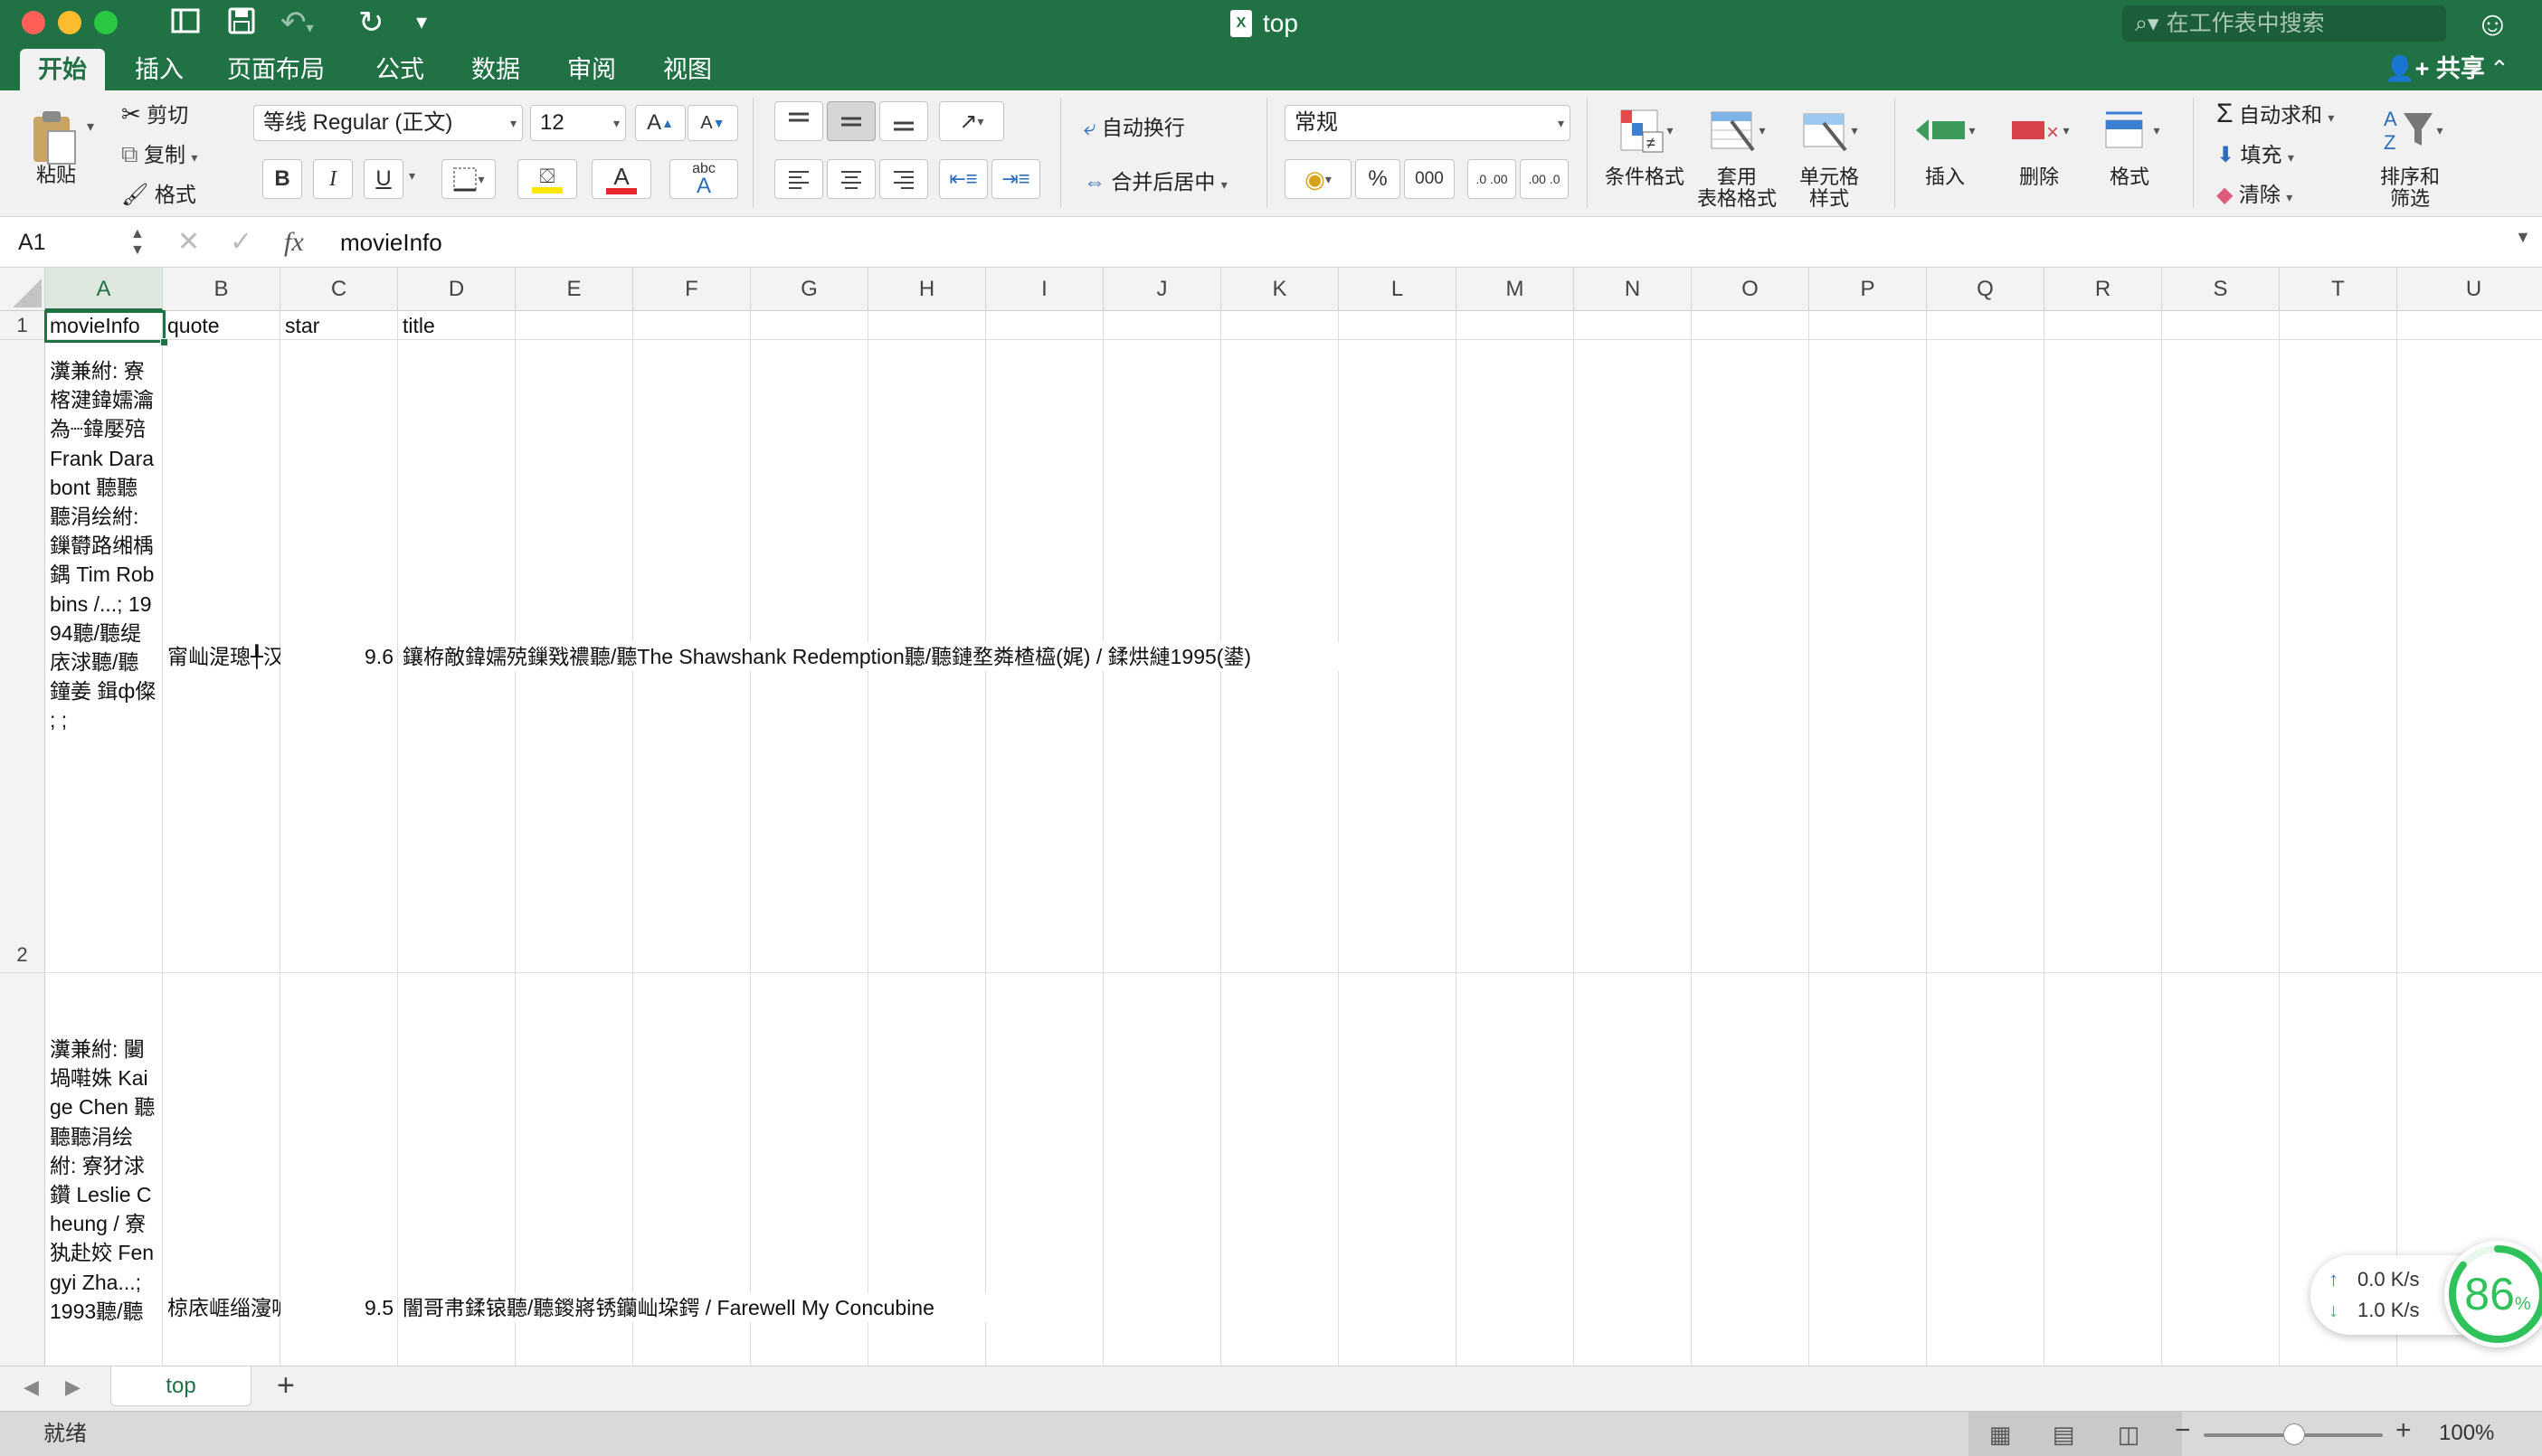 This screenshot has height=1456, width=2542. Describe the element at coordinates (2493, 25) in the screenshot. I see `feedback-smiley-icon: ☺` at that location.